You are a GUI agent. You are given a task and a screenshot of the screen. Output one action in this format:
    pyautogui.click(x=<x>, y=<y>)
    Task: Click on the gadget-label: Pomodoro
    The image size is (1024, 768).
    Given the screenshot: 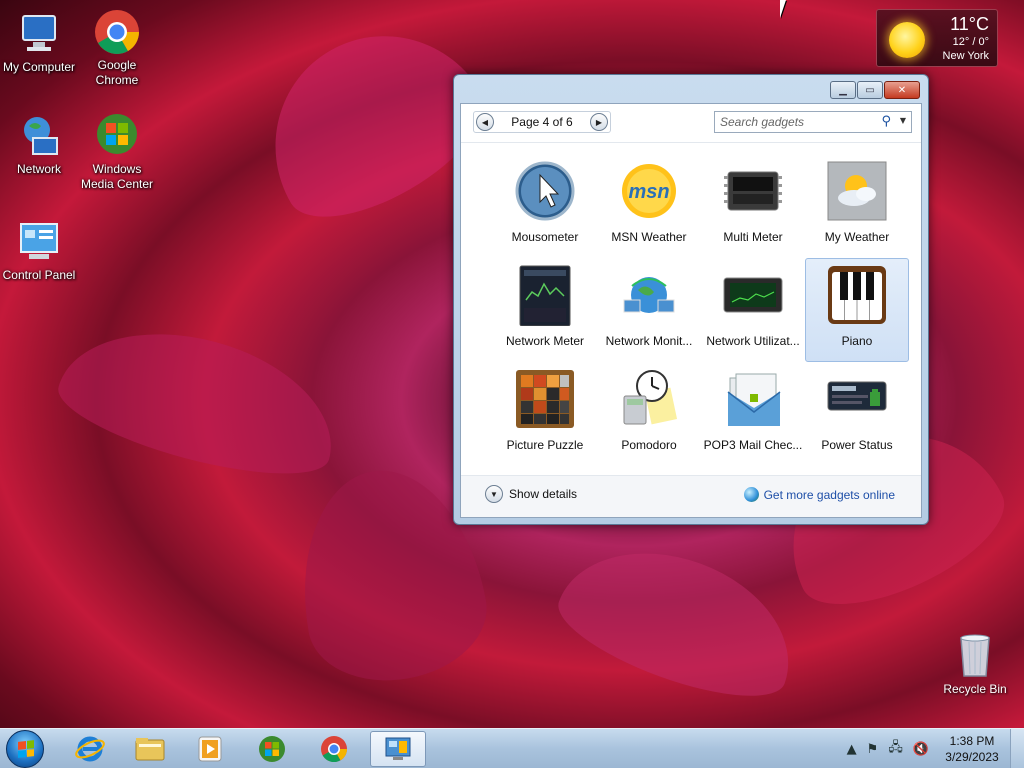 What is the action you would take?
    pyautogui.click(x=649, y=445)
    